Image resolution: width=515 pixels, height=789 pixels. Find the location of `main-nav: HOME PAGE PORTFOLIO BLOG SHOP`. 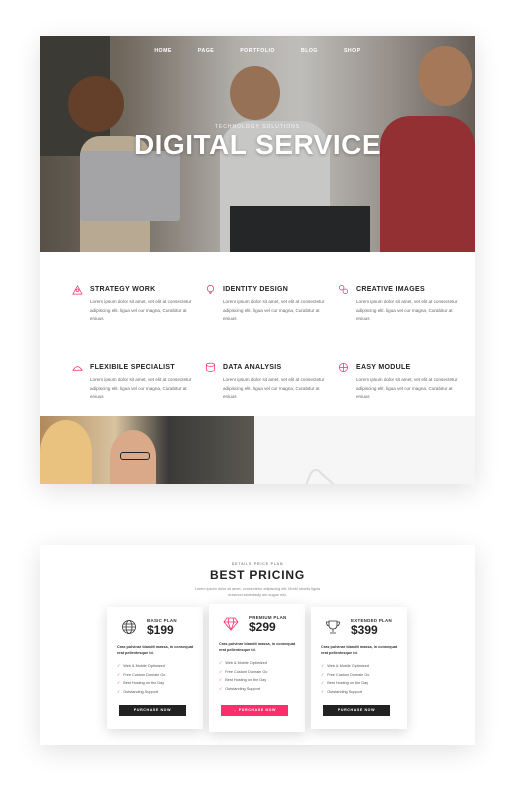

main-nav: HOME PAGE PORTFOLIO BLOG SHOP is located at coordinates (257, 51).